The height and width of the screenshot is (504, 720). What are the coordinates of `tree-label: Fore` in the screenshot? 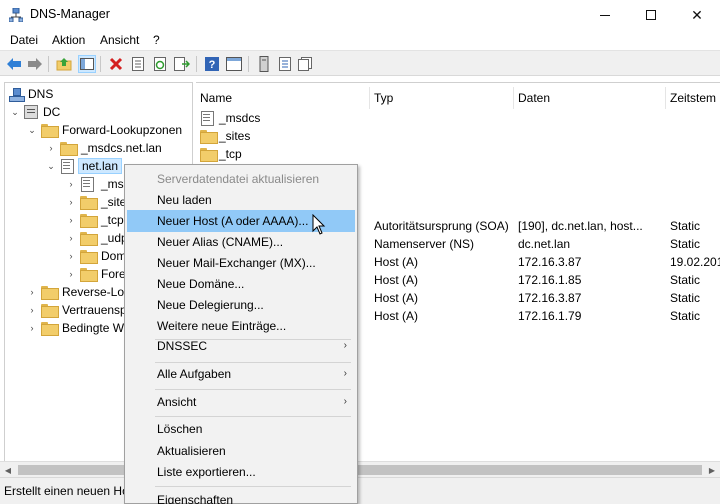 It's located at (113, 274).